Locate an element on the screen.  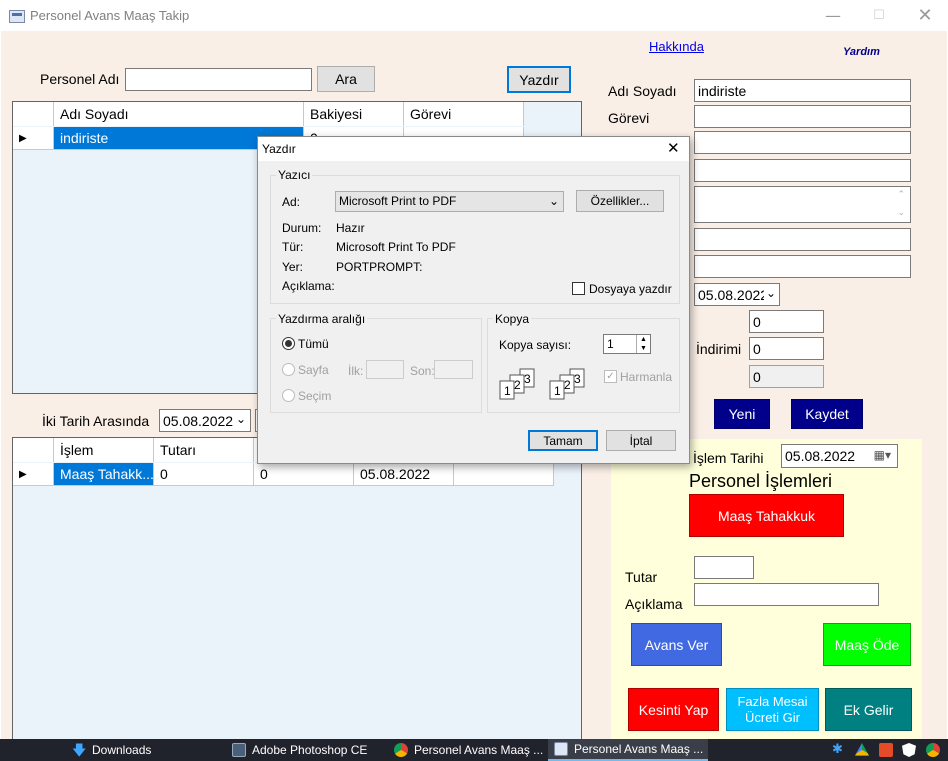
column-header: Bakiyesi is located at coordinates (354, 114).